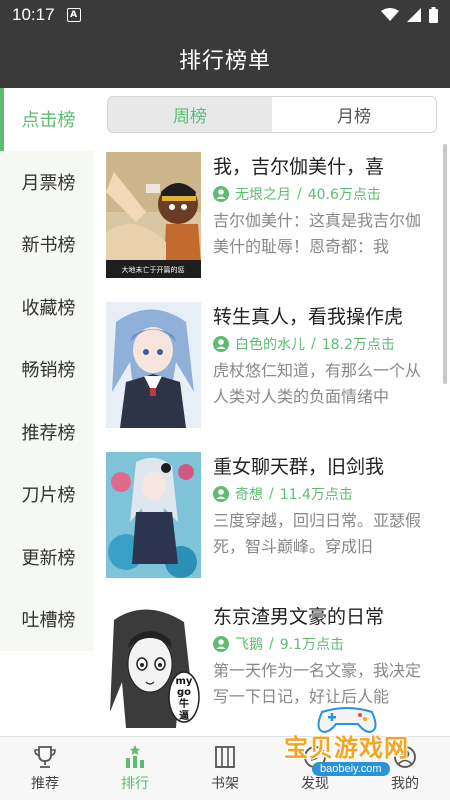  I want to click on book-description: 虎杖悠仁知道，有那么一个从人类对人类的负面情绪中, so click(317, 383).